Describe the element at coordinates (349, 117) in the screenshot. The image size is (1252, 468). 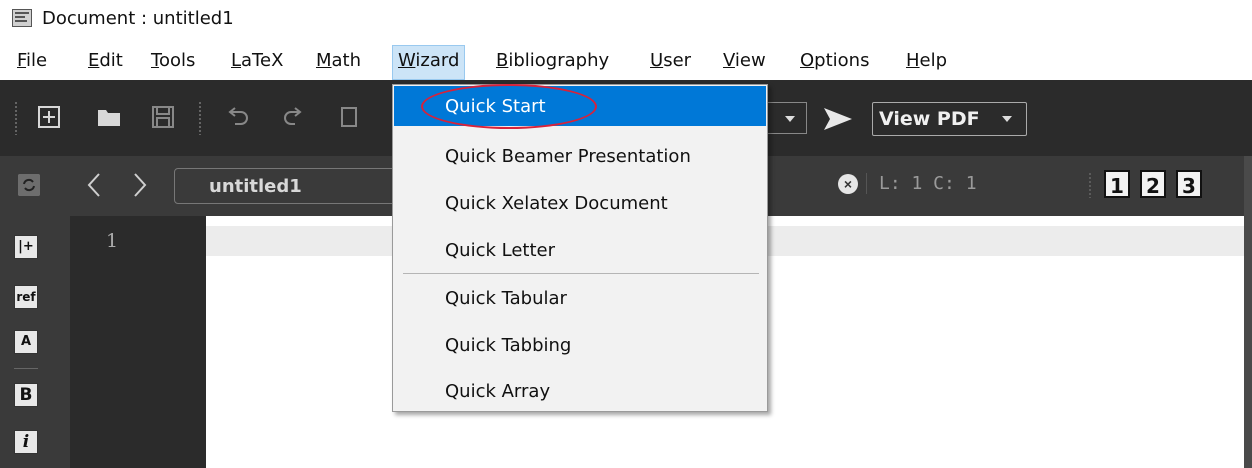
I see `copy-icon` at that location.